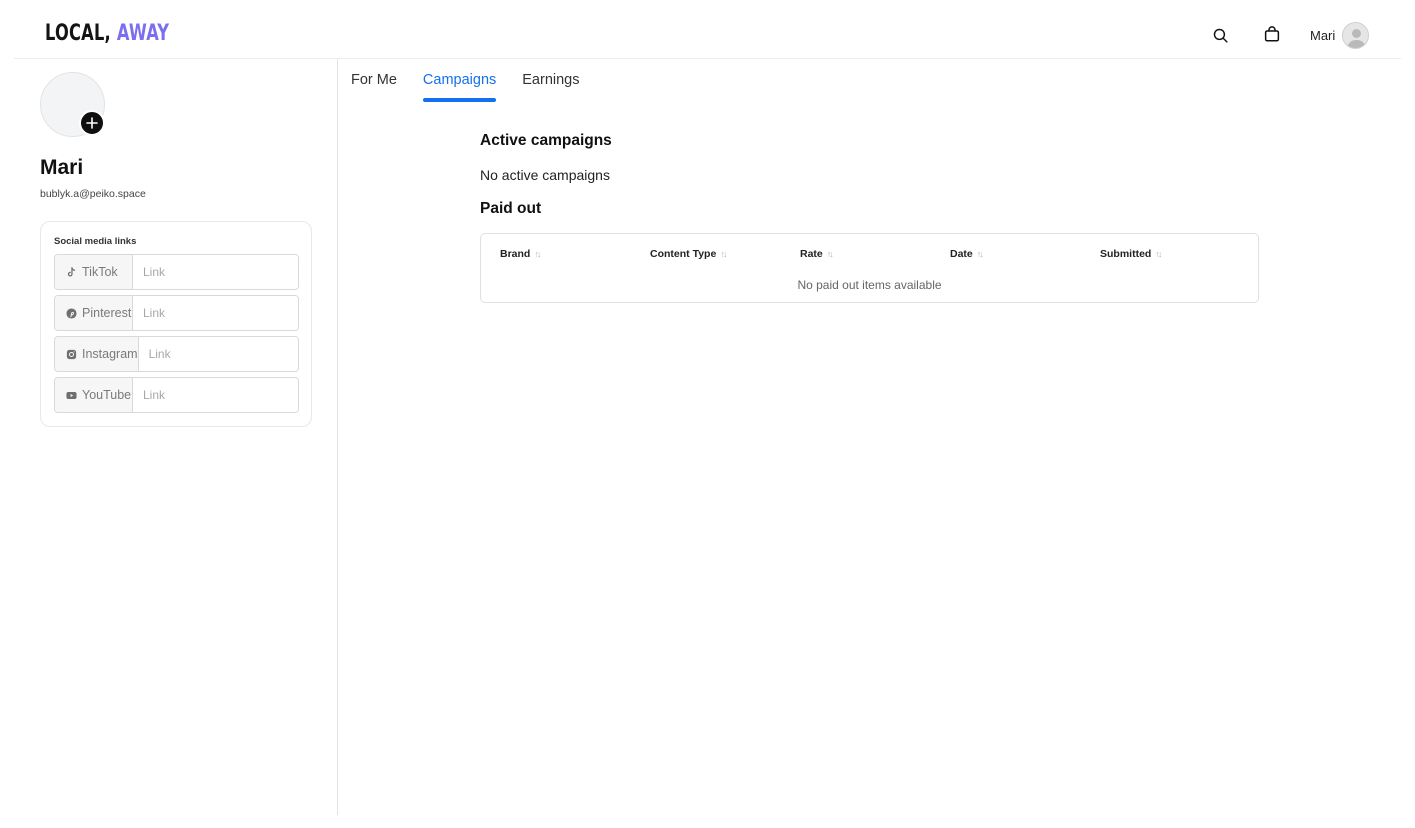 The width and height of the screenshot is (1415, 828). I want to click on column-header-label: Brand, so click(515, 254).